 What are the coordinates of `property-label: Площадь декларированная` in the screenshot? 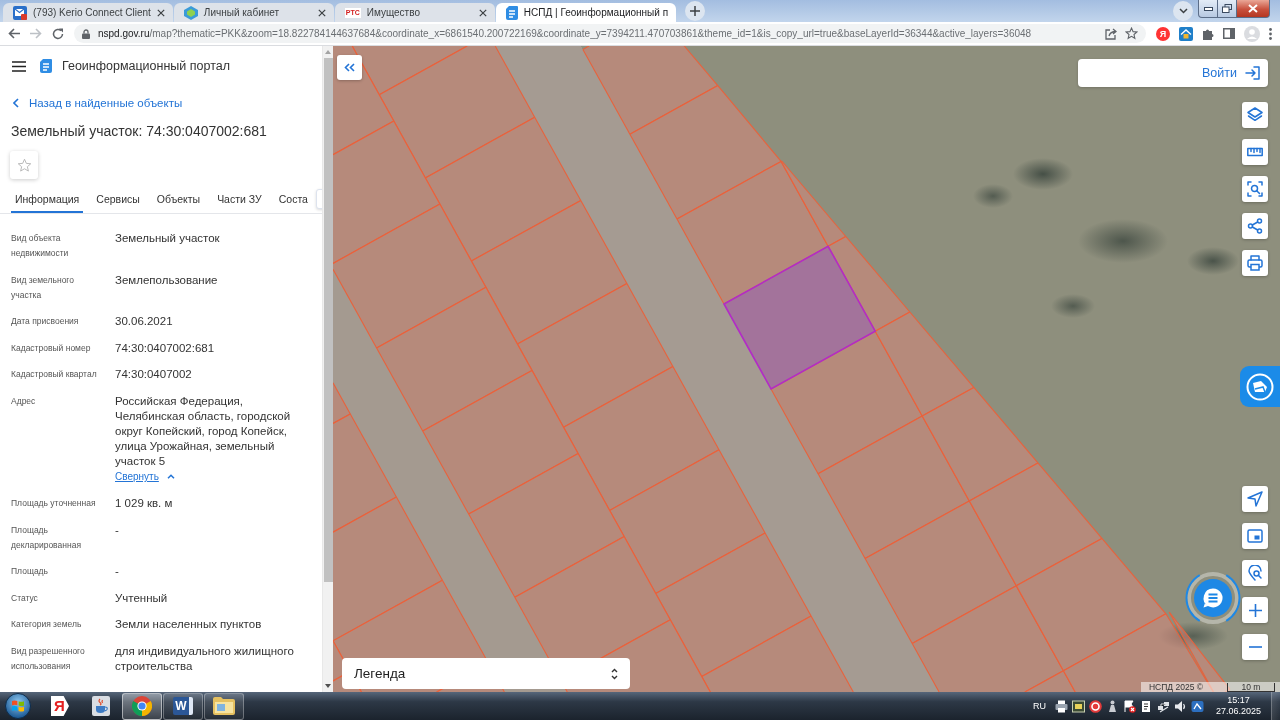 It's located at (46, 537).